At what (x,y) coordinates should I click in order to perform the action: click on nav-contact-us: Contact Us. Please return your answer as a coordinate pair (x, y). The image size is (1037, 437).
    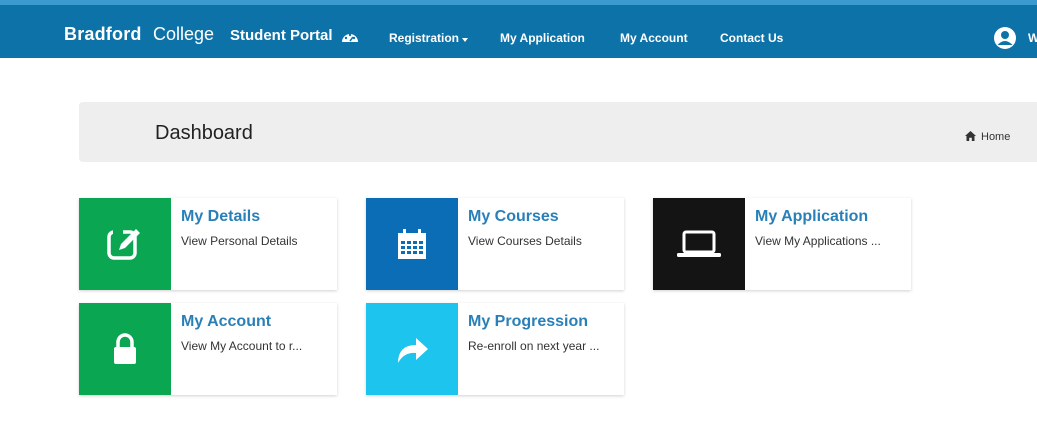
    Looking at the image, I should click on (751, 38).